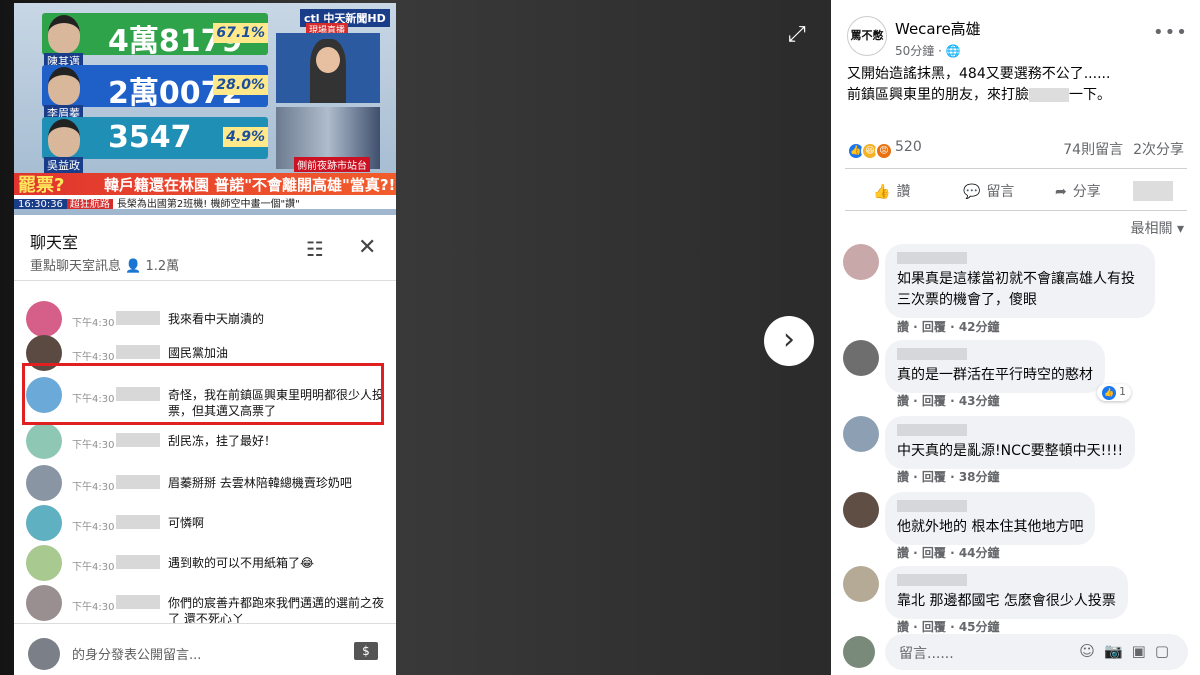 The width and height of the screenshot is (1200, 675). I want to click on fullscreen-icon: ⤢, so click(797, 34).